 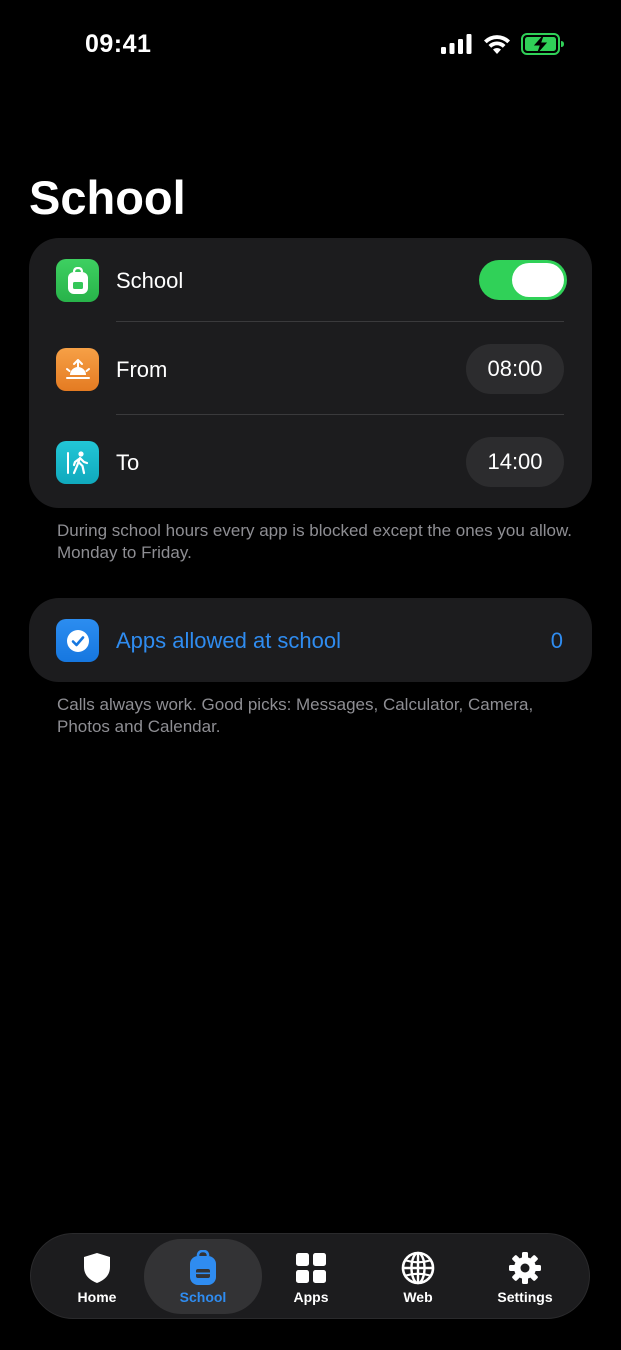 What do you see at coordinates (418, 1268) in the screenshot?
I see `globe-icon` at bounding box center [418, 1268].